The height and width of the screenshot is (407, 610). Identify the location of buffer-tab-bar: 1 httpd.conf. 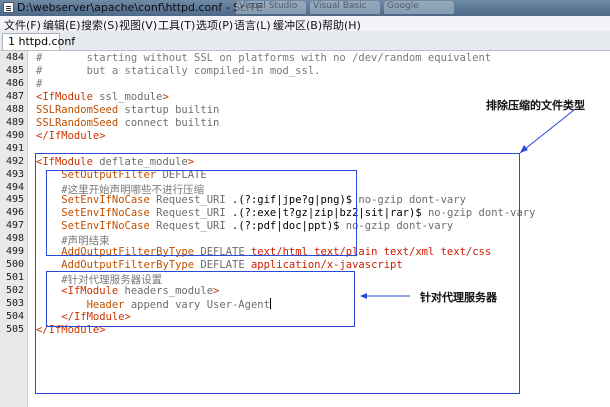
(305, 41).